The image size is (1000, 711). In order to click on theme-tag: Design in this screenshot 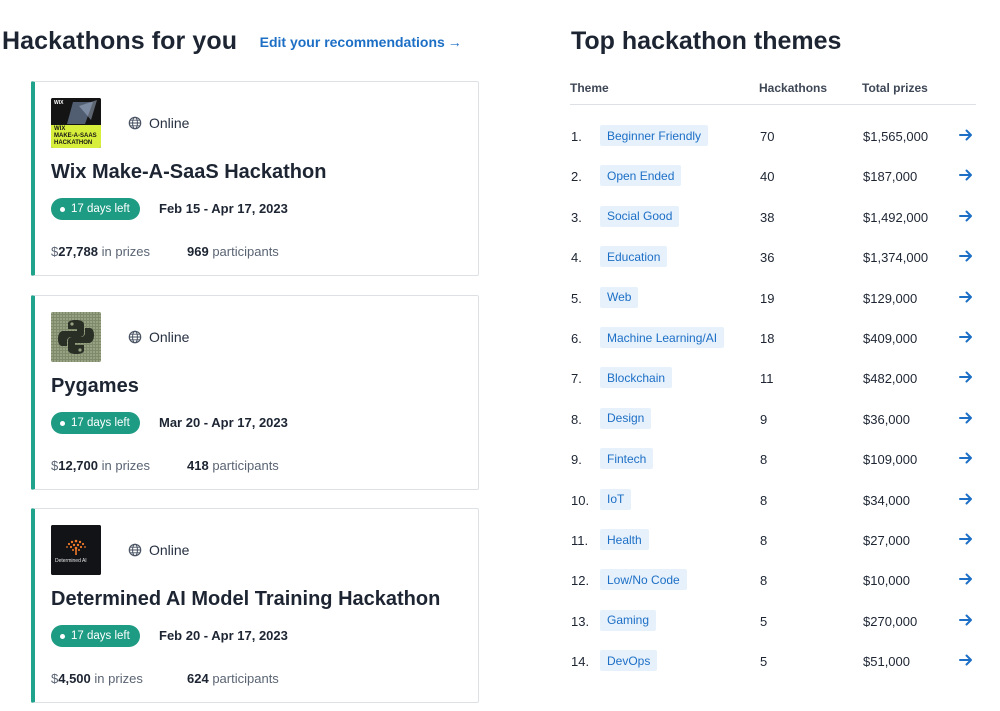, I will do `click(626, 418)`.